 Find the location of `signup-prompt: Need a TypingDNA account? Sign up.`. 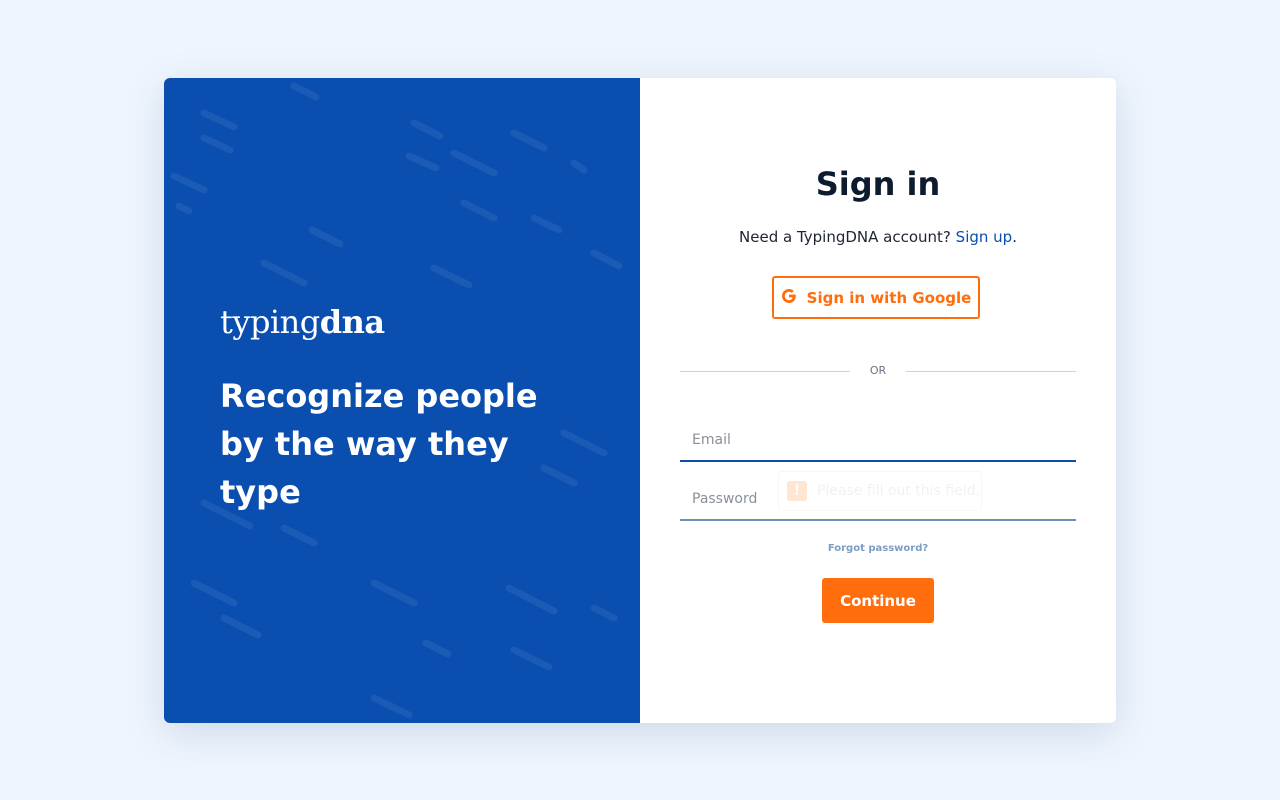

signup-prompt: Need a TypingDNA account? Sign up. is located at coordinates (878, 237).